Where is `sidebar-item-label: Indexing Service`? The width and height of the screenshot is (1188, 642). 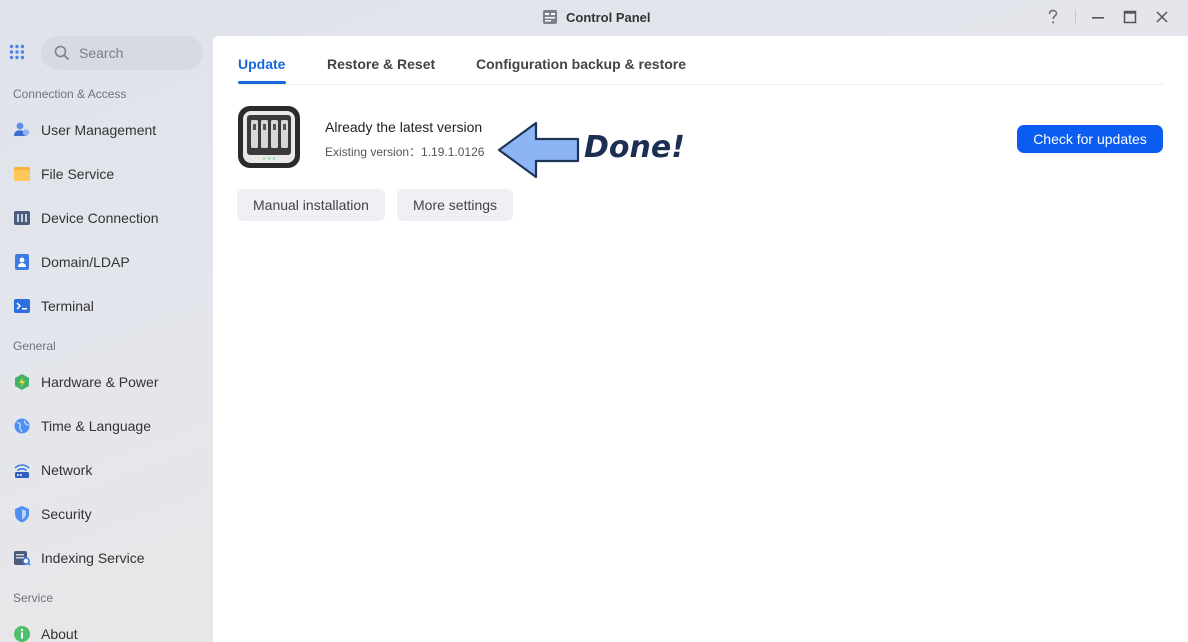
sidebar-item-label: Indexing Service is located at coordinates (93, 558).